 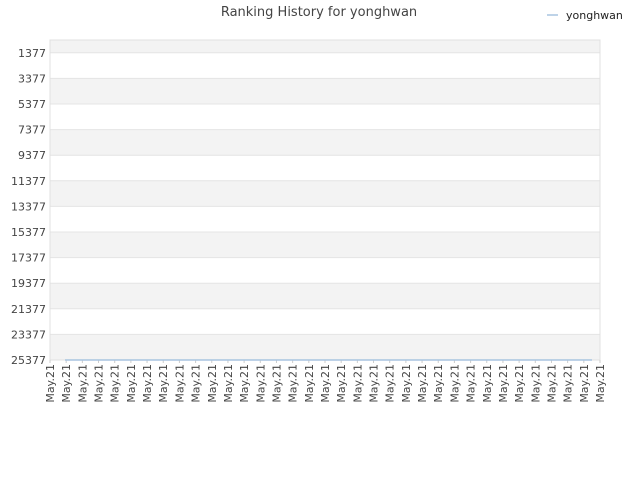 What do you see at coordinates (32, 78) in the screenshot?
I see `y-tick-label: 3377` at bounding box center [32, 78].